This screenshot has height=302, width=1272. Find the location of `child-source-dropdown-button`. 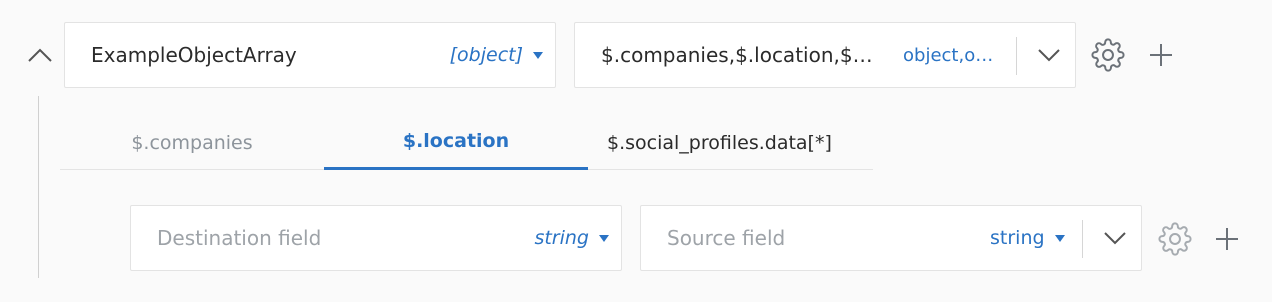

child-source-dropdown-button is located at coordinates (1114, 238).